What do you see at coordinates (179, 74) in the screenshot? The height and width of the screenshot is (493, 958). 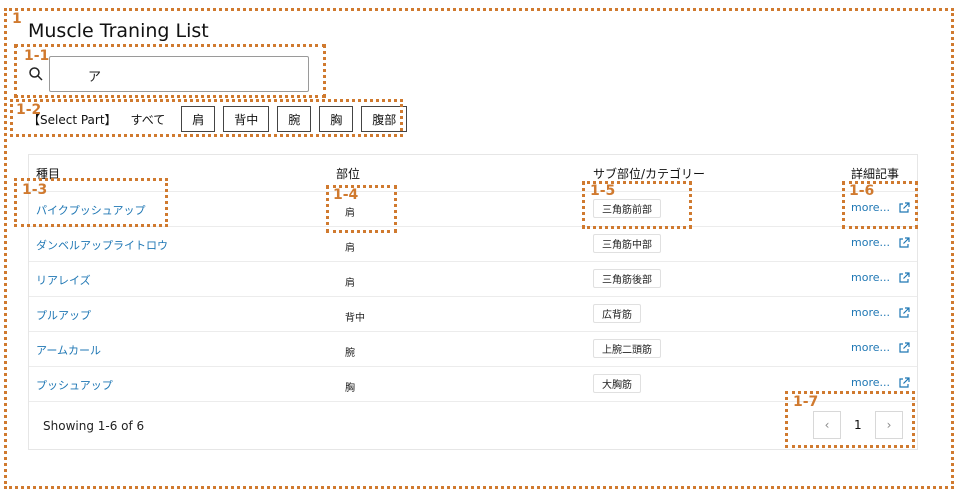 I see `search-input: ア` at bounding box center [179, 74].